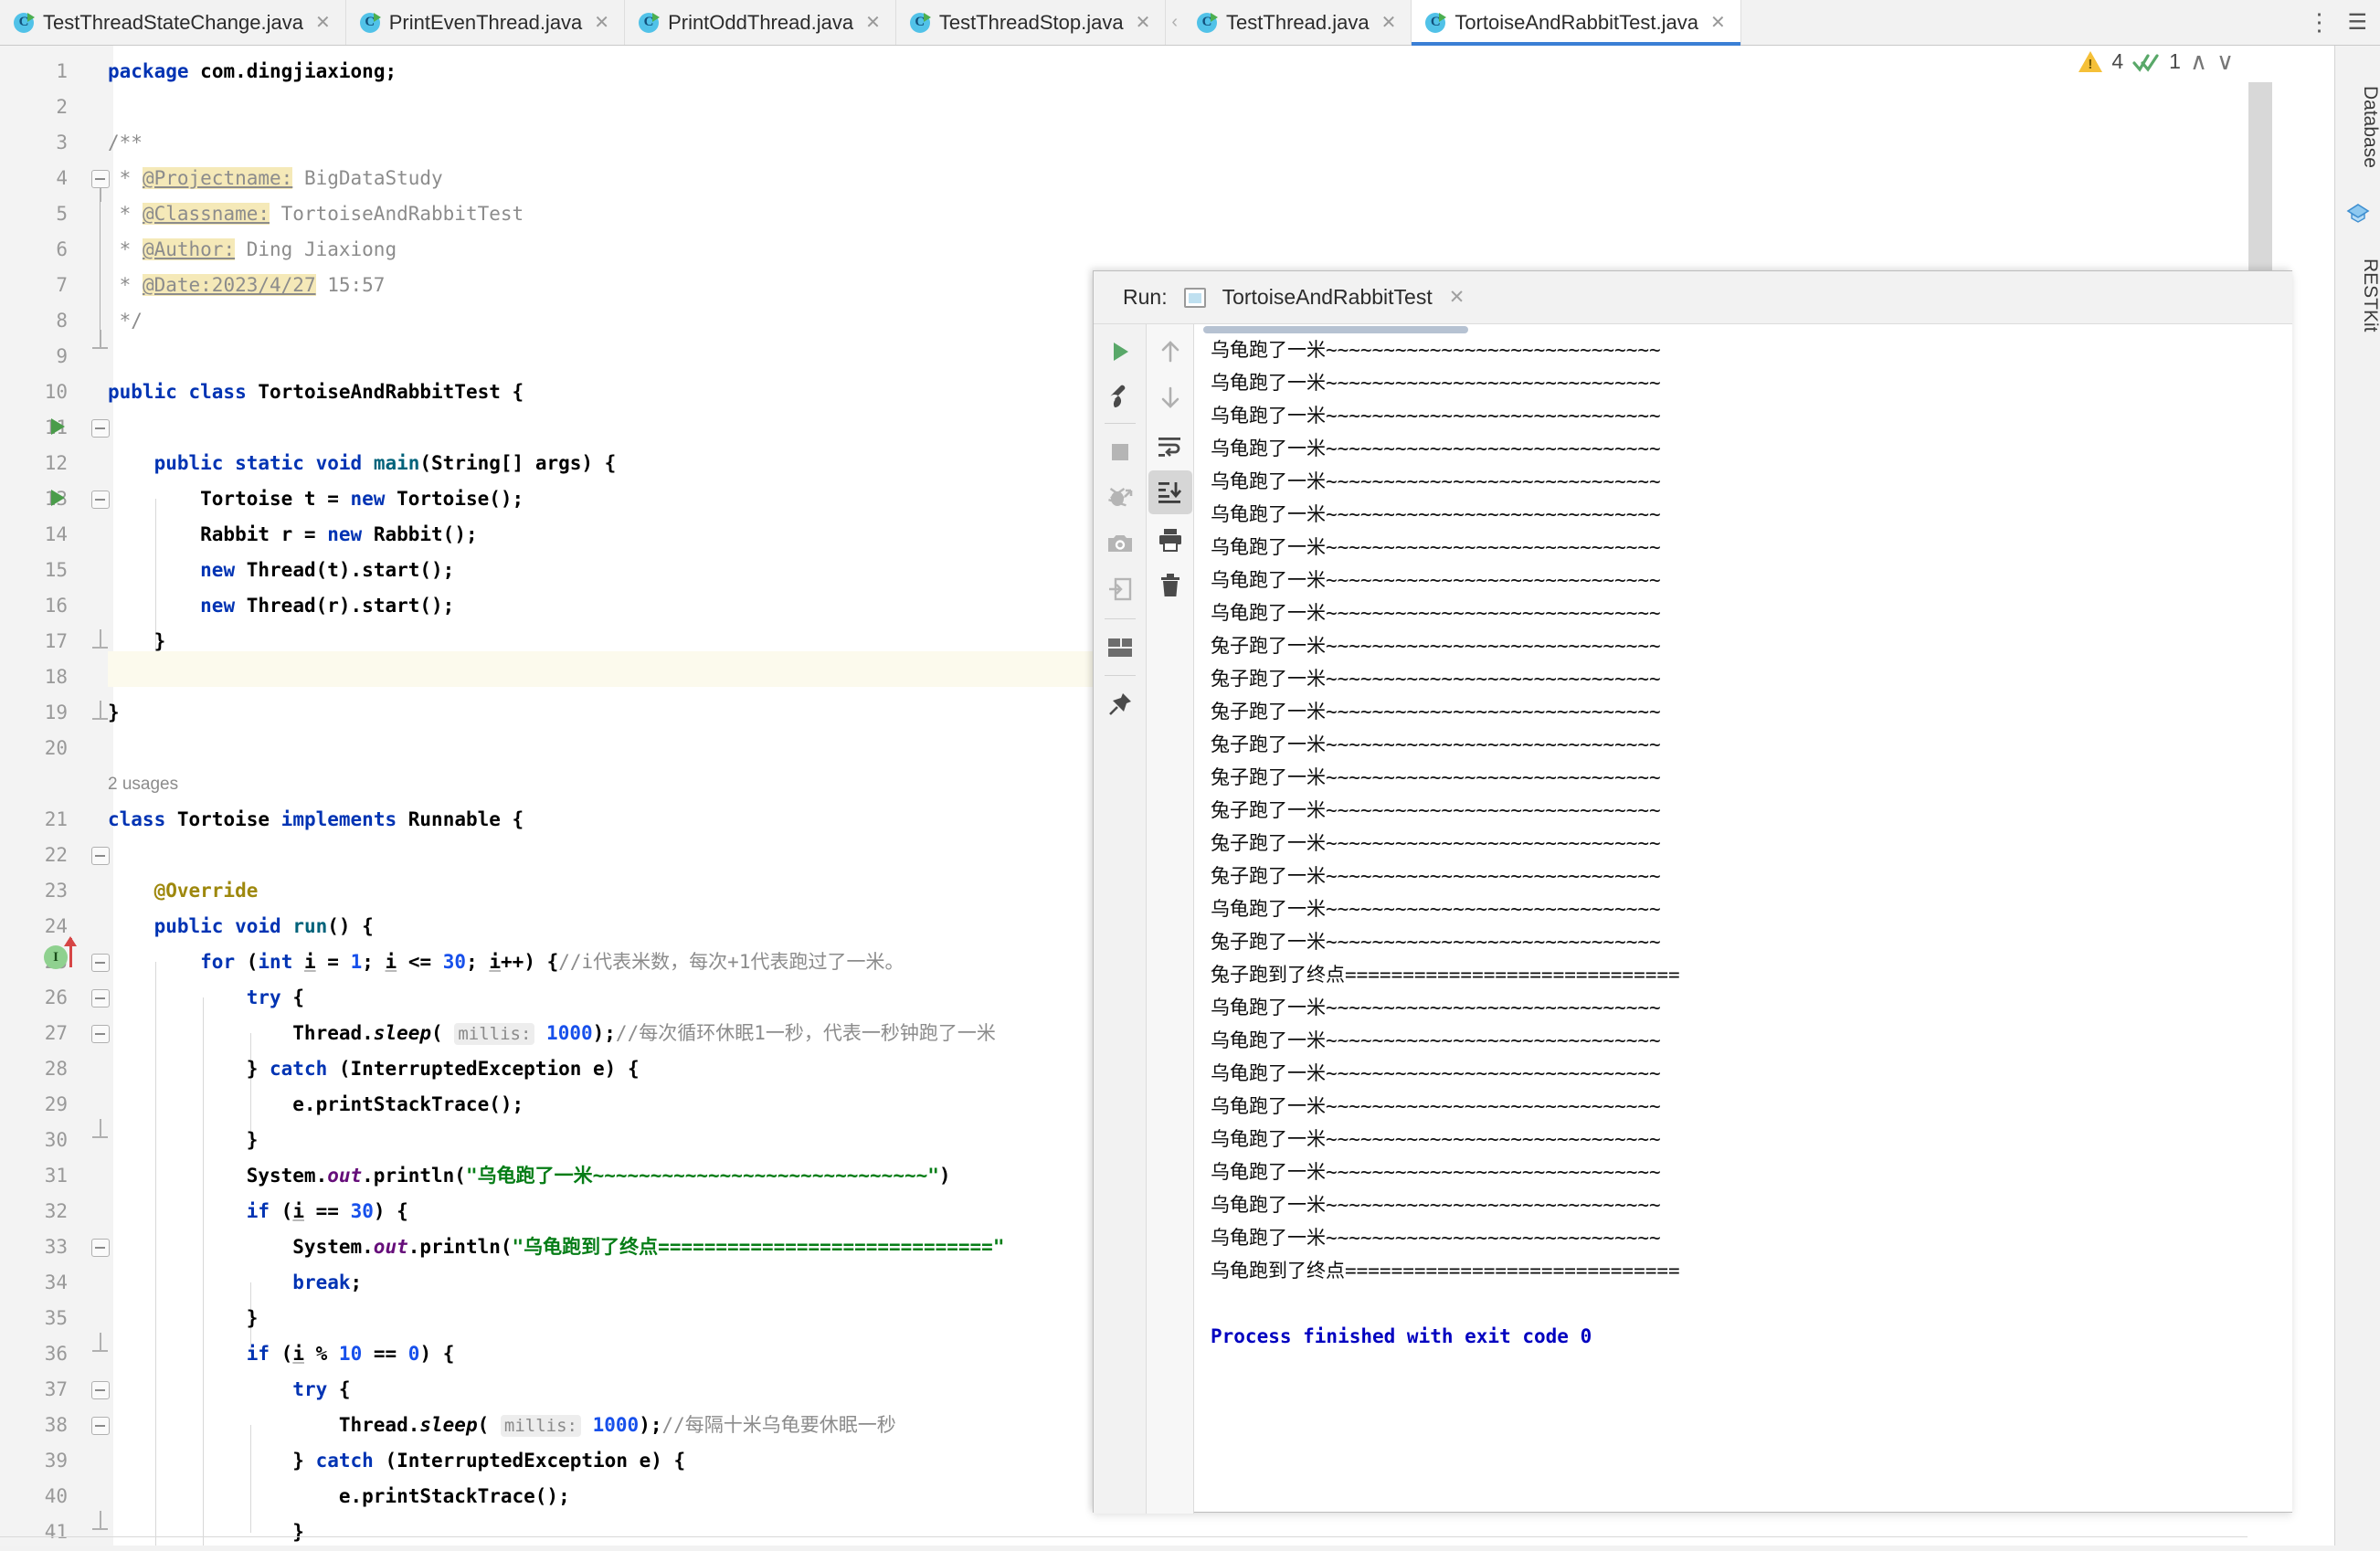  Describe the element at coordinates (1693, 297) in the screenshot. I see `run-window-header: Run: TortoiseAndRabbitTest ✕` at that location.